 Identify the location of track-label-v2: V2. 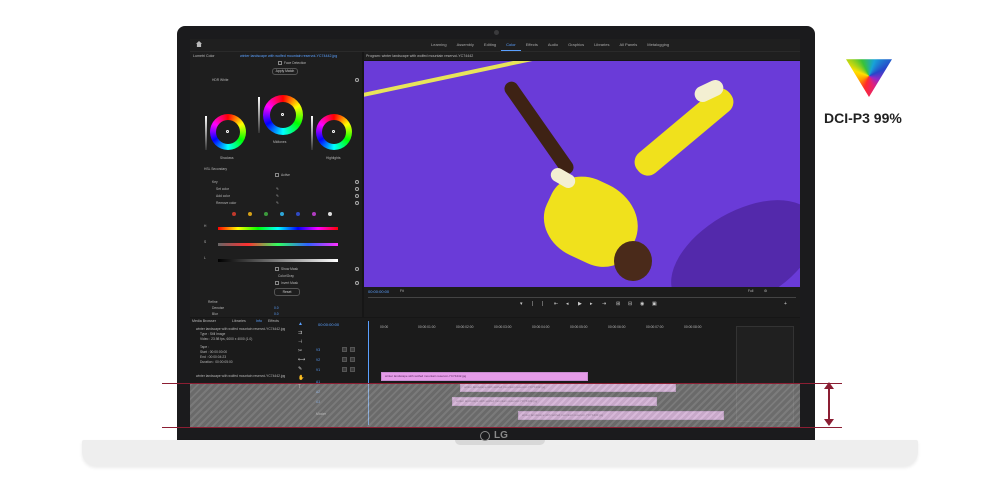
(318, 360).